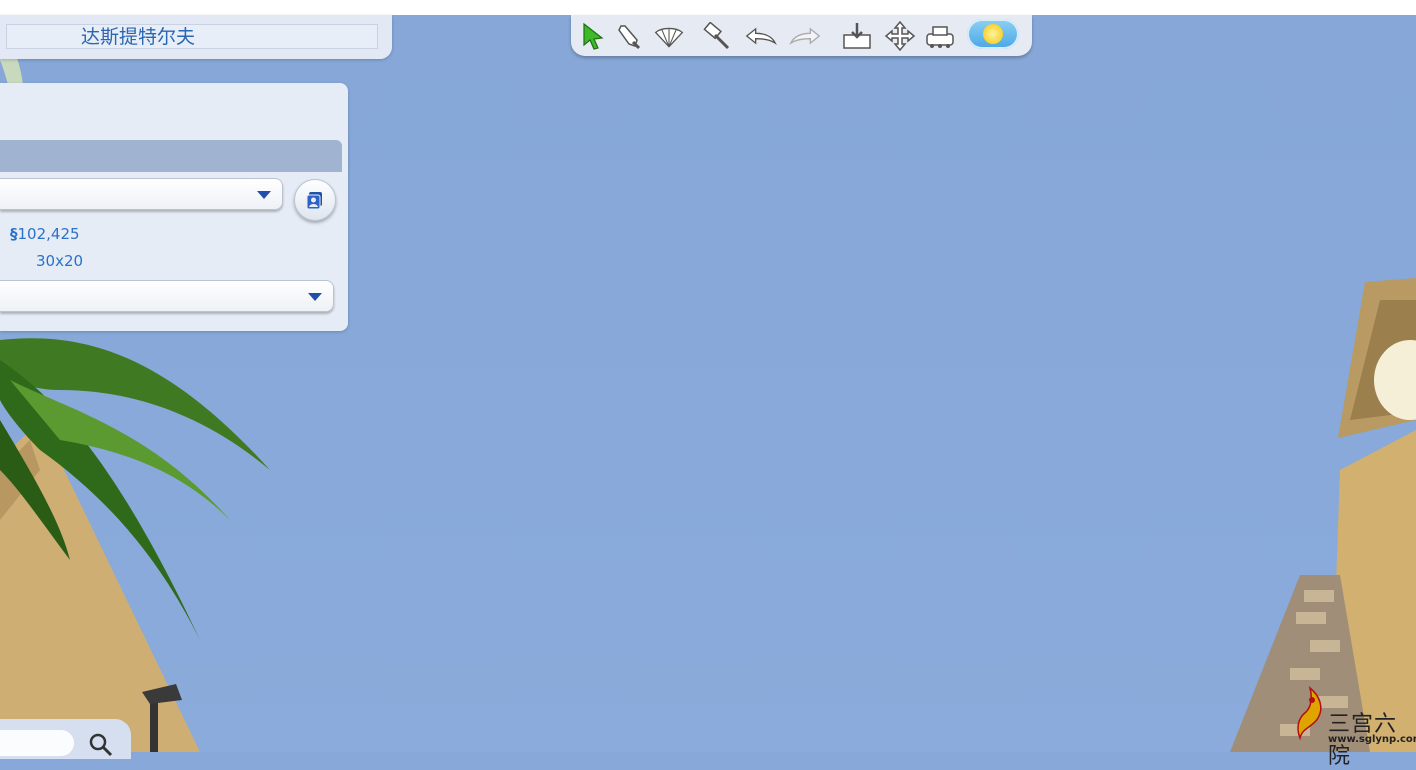  What do you see at coordinates (14, 234) in the screenshot?
I see `simoleon-icon: §` at bounding box center [14, 234].